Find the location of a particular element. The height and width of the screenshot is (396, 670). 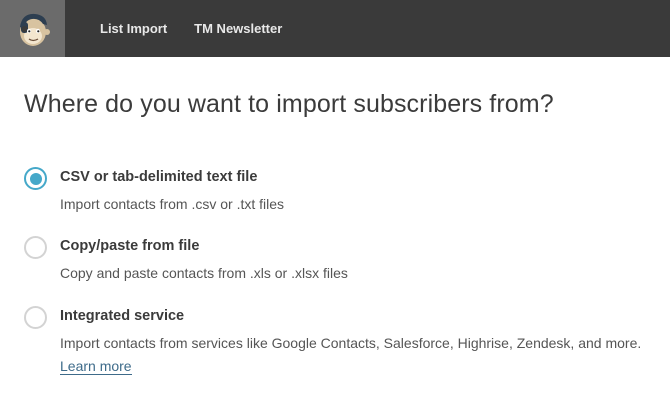

nav-link-list-import: List Import is located at coordinates (133, 28).